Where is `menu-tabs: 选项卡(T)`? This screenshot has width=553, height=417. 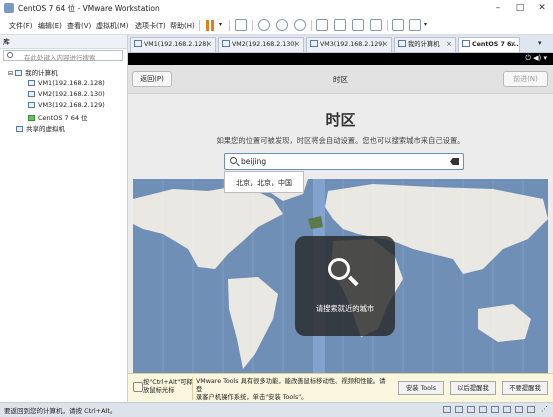
menu-tabs: 选项卡(T) is located at coordinates (150, 26).